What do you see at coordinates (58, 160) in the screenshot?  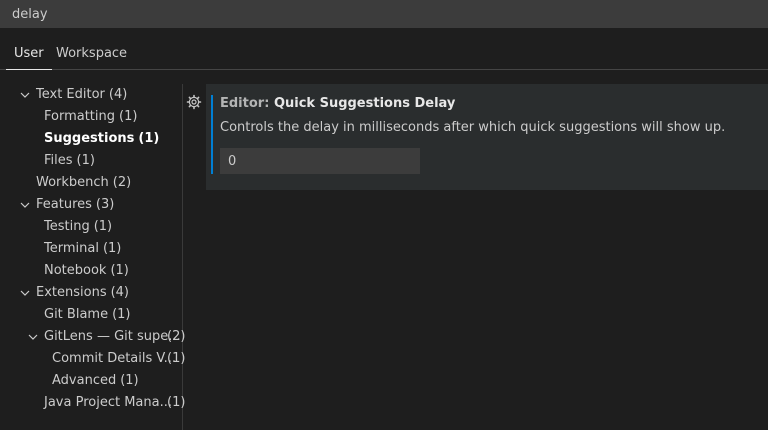 I see `toc-item-name: Files` at bounding box center [58, 160].